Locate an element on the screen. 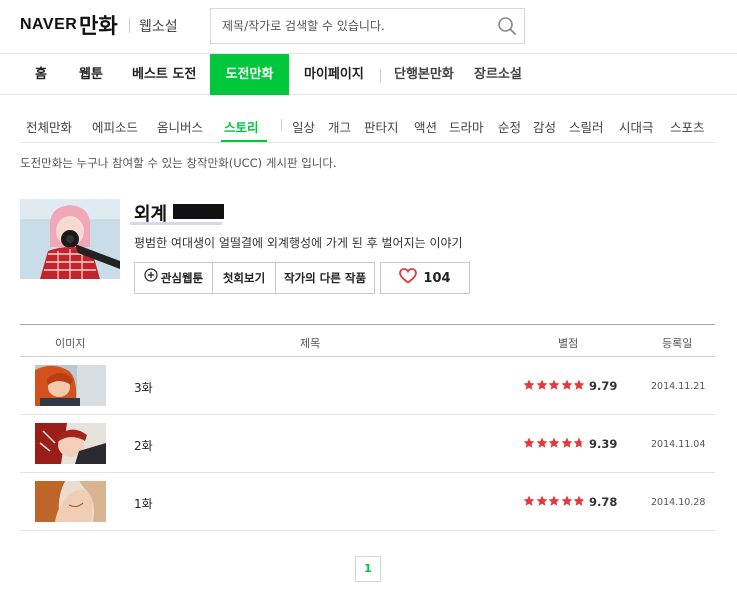  nav-divider is located at coordinates (380, 75).